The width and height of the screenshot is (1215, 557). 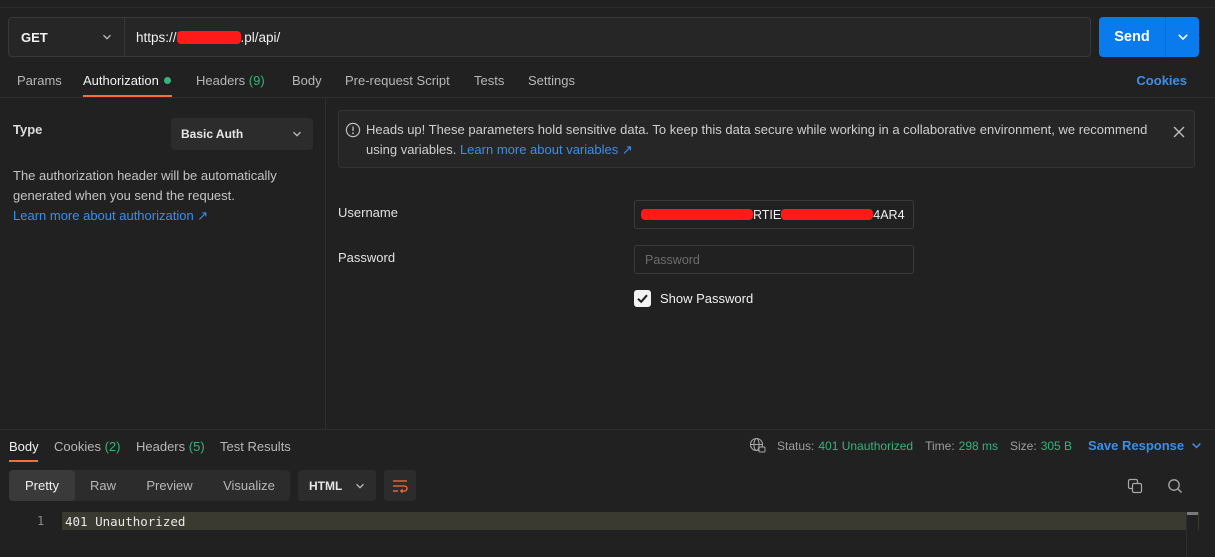 I want to click on tab-prerequest-script: Pre-request Script, so click(x=397, y=80).